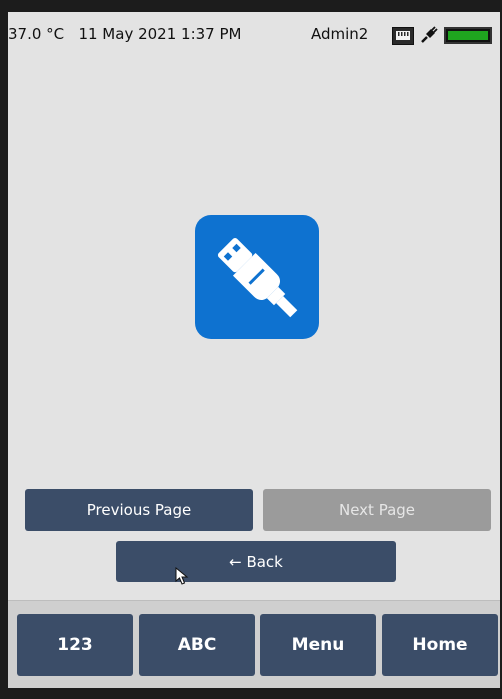  I want to click on status-temperature-datetime: 37.0 °C 11 May 2021 1:37 PM, so click(124, 34).